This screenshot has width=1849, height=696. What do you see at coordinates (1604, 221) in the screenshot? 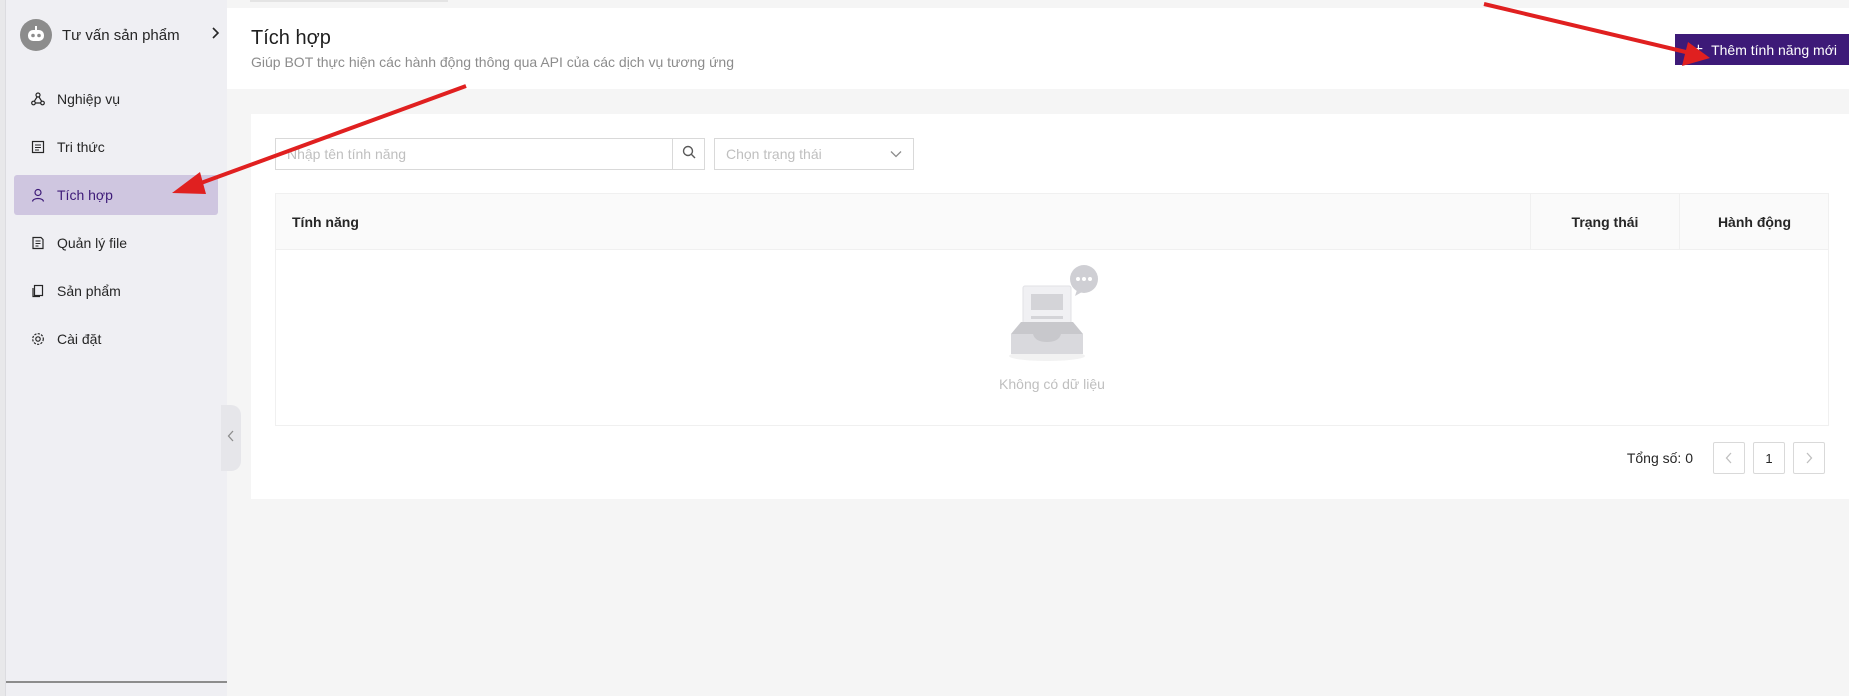
I see `column-header-status: Trạng thái` at bounding box center [1604, 221].